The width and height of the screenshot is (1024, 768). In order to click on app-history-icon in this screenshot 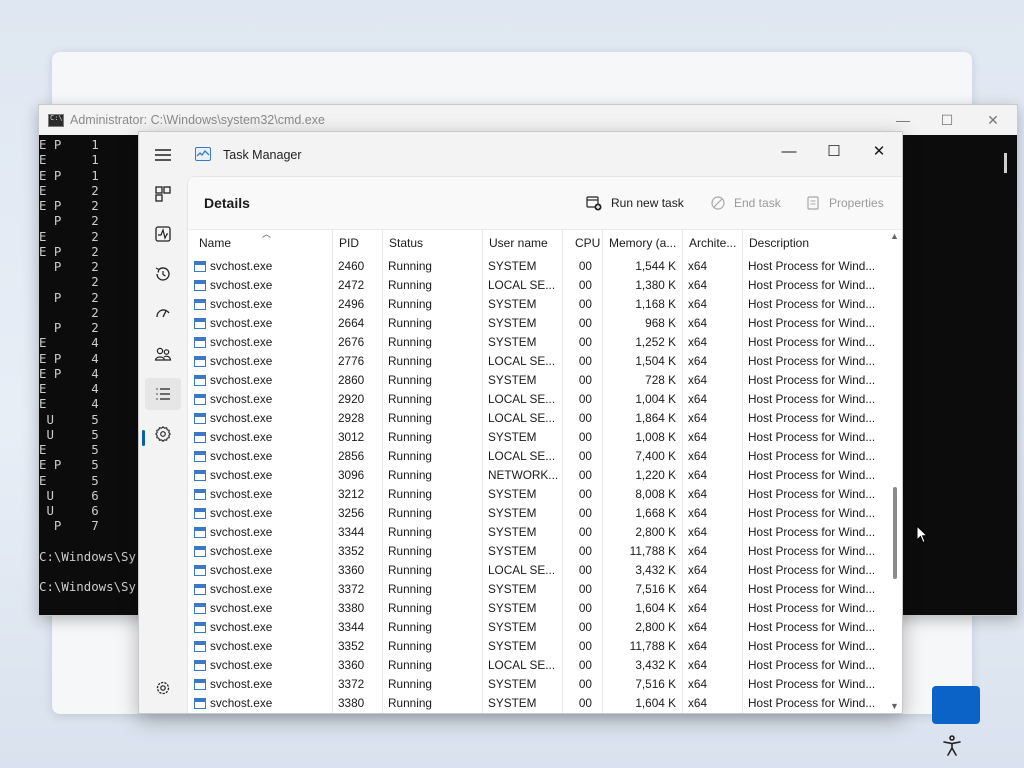, I will do `click(162, 274)`.